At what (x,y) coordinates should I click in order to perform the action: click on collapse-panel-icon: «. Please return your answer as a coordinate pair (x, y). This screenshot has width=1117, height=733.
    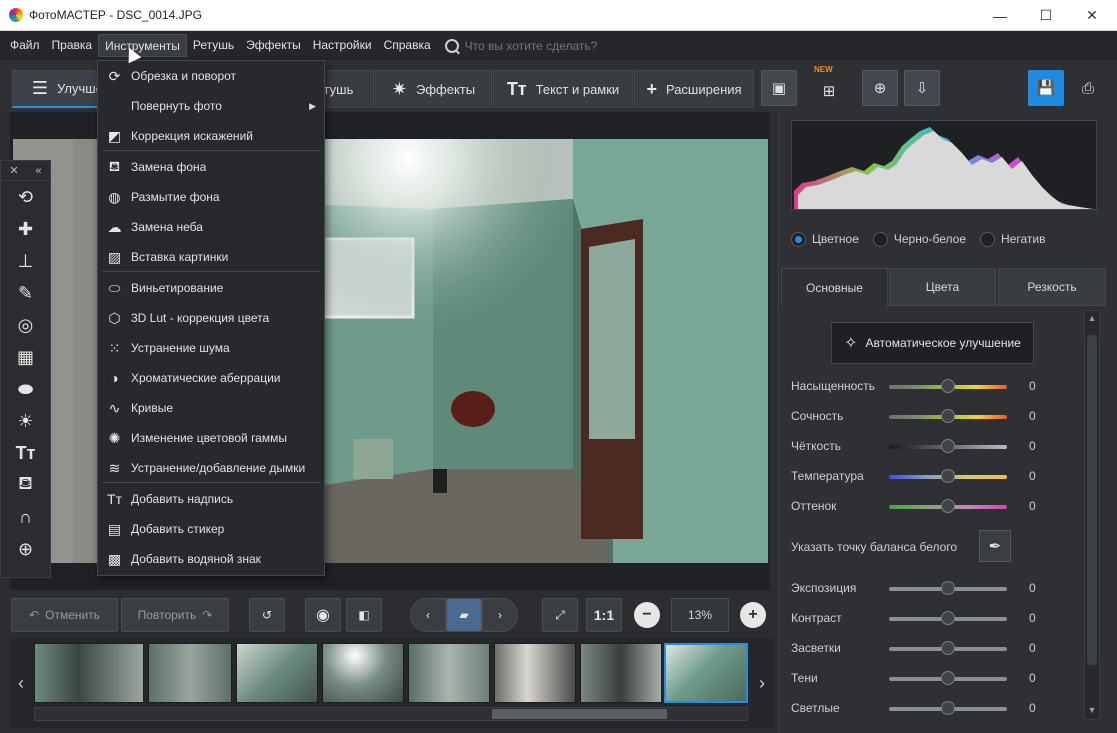
    Looking at the image, I should click on (38, 171).